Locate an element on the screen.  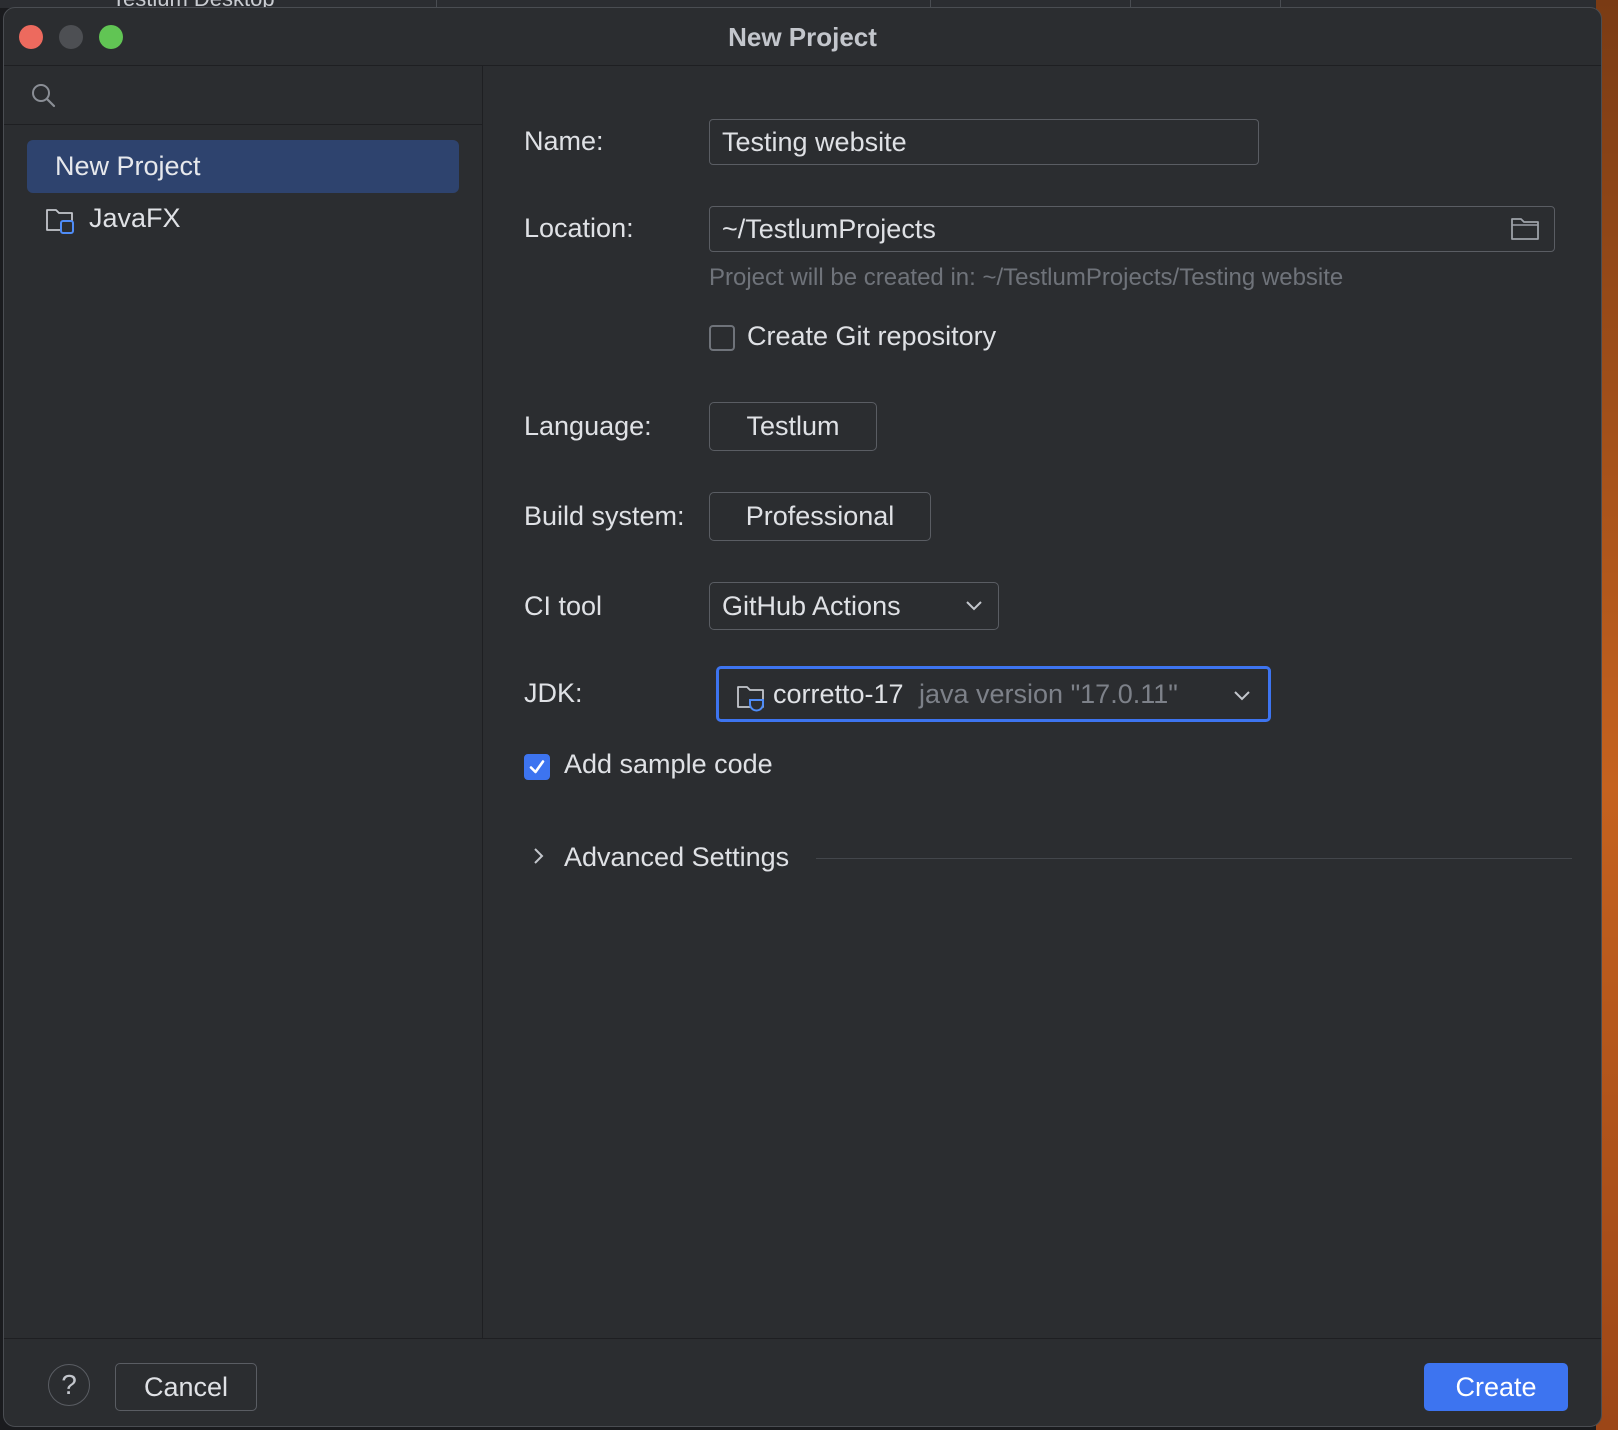
location-field is located at coordinates (1132, 229).